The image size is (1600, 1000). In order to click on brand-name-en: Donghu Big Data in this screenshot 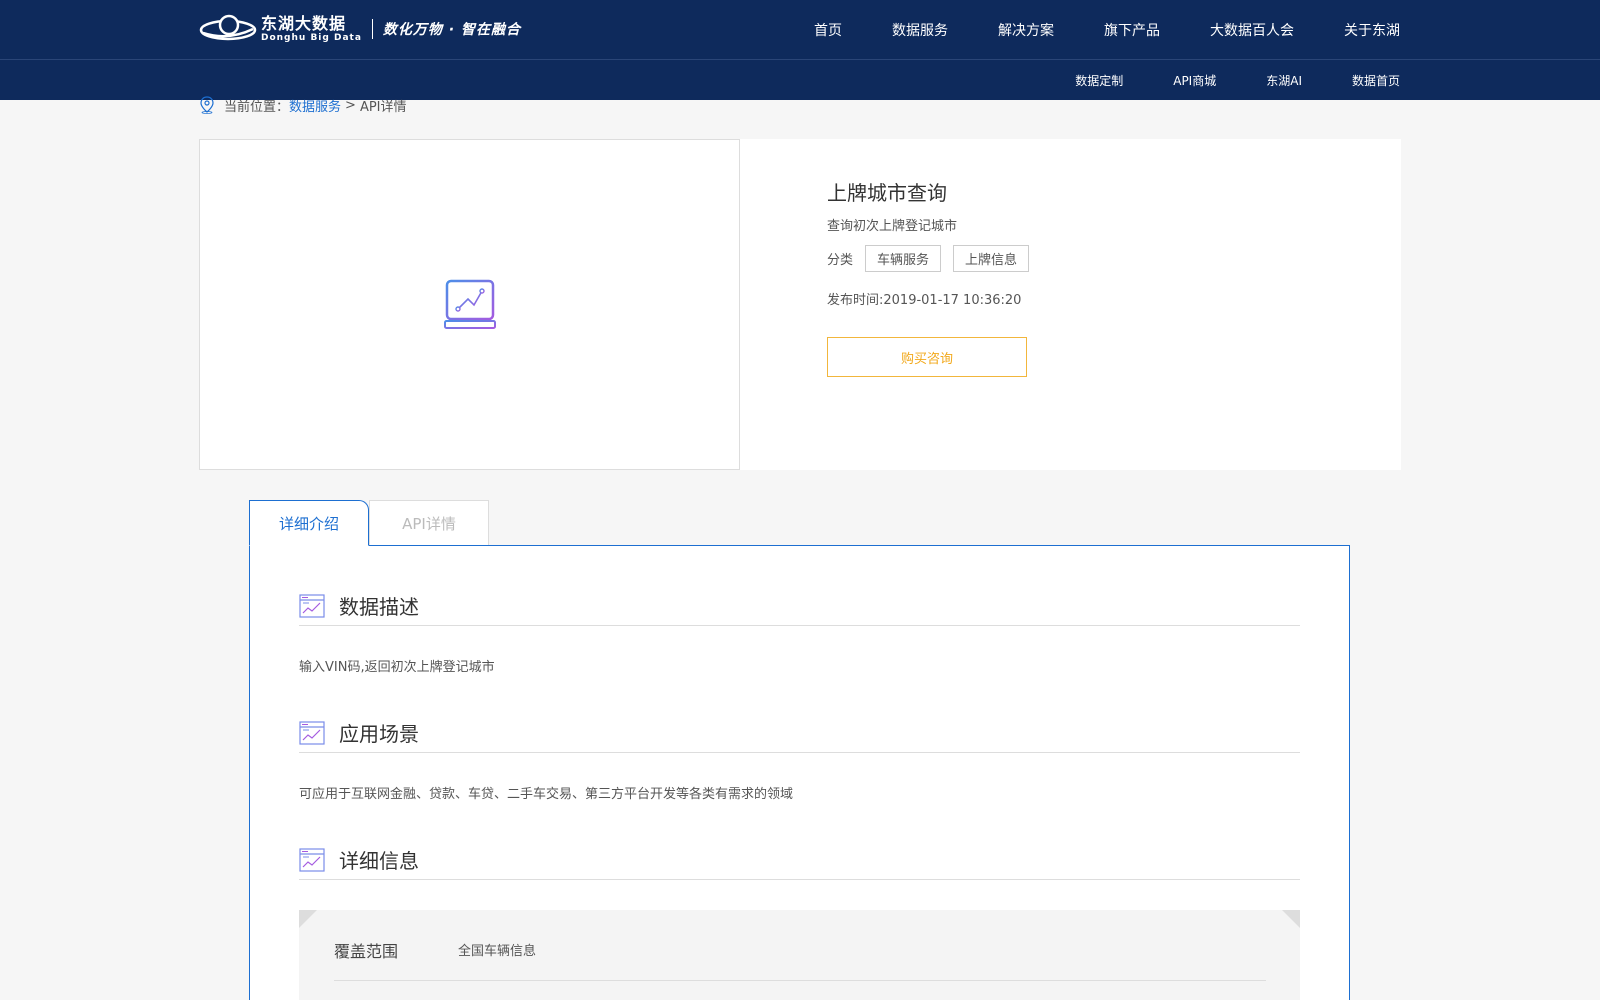, I will do `click(311, 38)`.